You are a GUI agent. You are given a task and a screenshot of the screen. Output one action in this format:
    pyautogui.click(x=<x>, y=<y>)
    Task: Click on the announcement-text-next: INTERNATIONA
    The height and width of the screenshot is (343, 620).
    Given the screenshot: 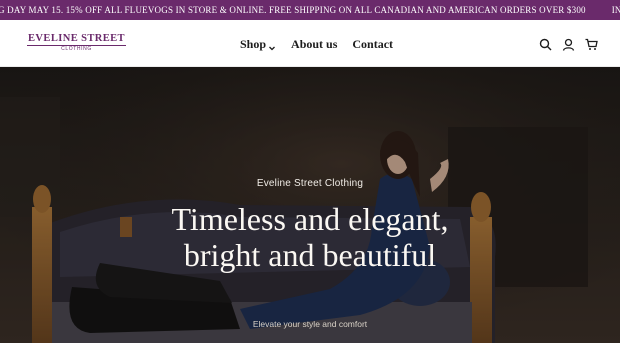 What is the action you would take?
    pyautogui.click(x=615, y=10)
    